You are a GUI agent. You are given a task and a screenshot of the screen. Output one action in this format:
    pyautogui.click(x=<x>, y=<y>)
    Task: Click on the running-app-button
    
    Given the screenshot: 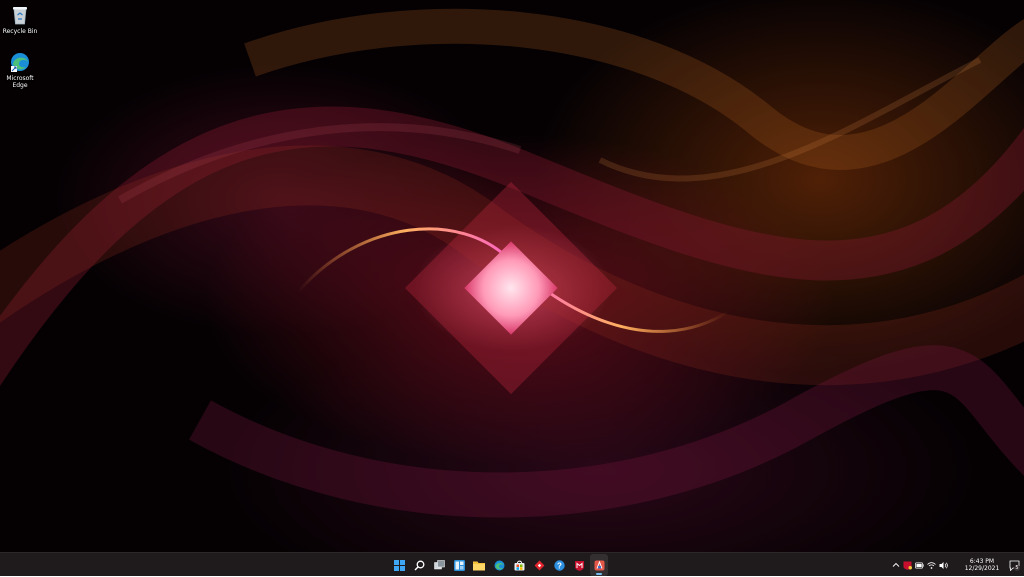 What is the action you would take?
    pyautogui.click(x=599, y=565)
    